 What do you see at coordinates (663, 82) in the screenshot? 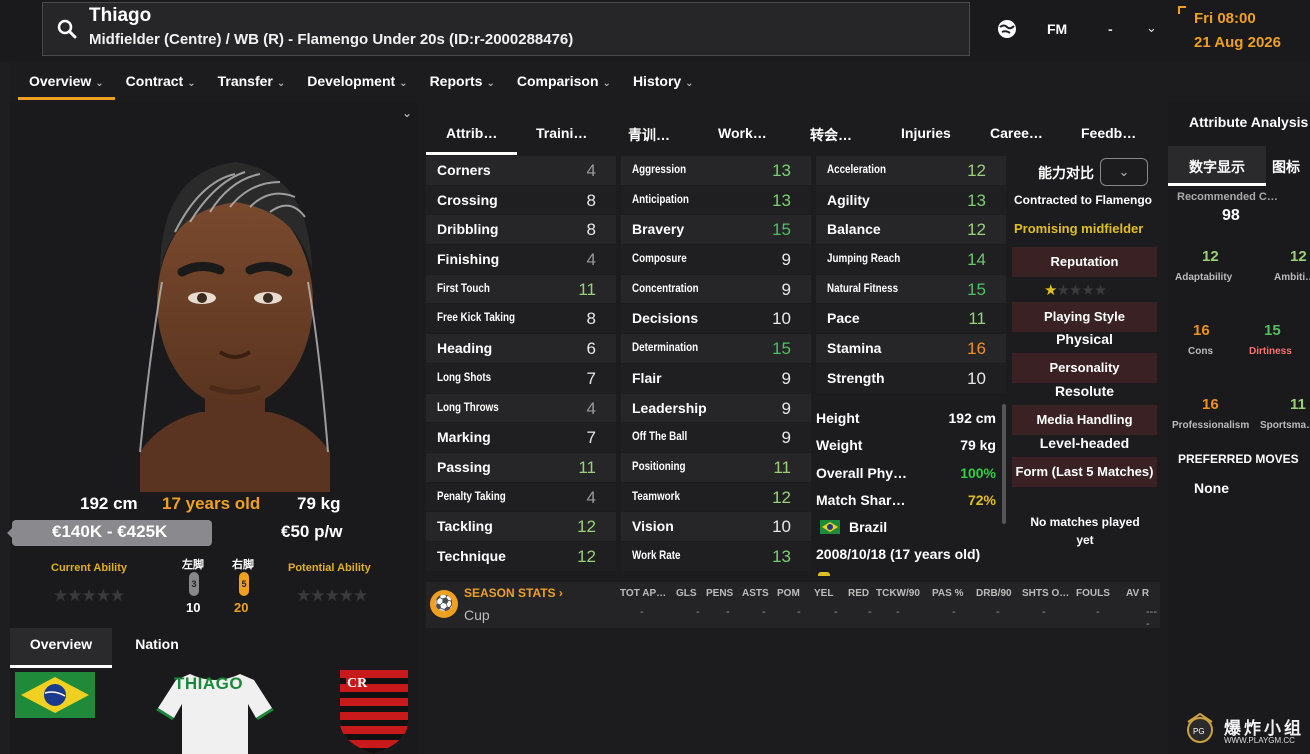
I see `tab-history: History ⌄` at bounding box center [663, 82].